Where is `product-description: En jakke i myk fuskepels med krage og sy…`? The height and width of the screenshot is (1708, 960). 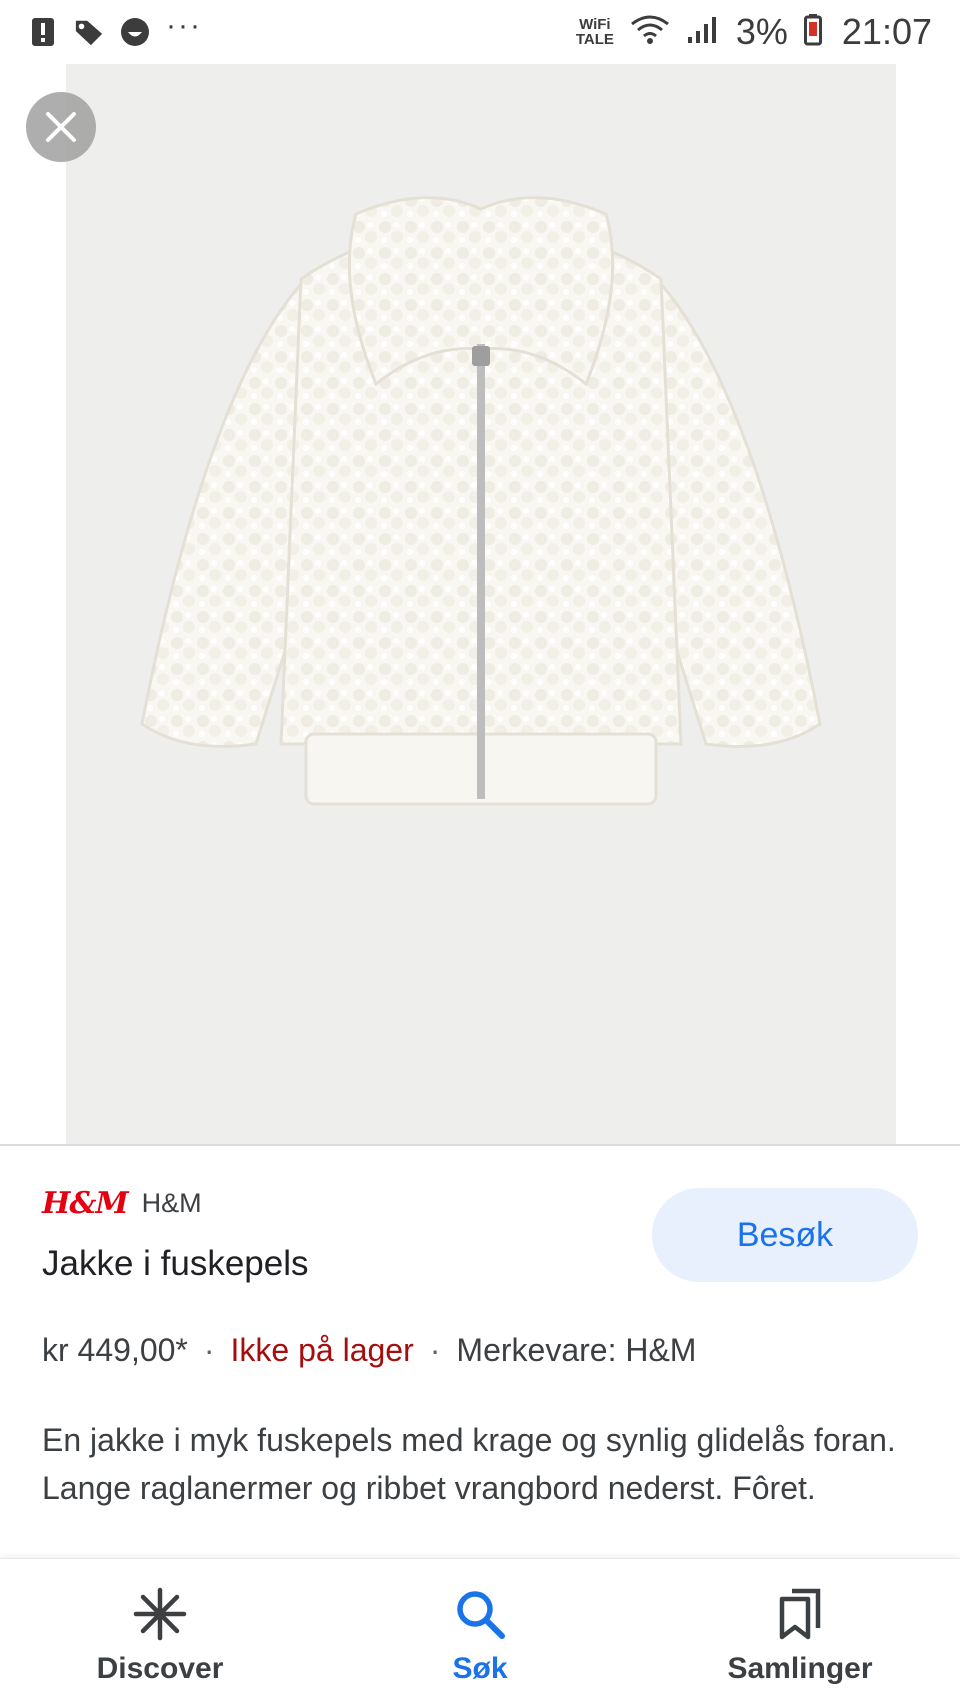 product-description: En jakke i myk fuskepels med krage og sy… is located at coordinates (469, 1464).